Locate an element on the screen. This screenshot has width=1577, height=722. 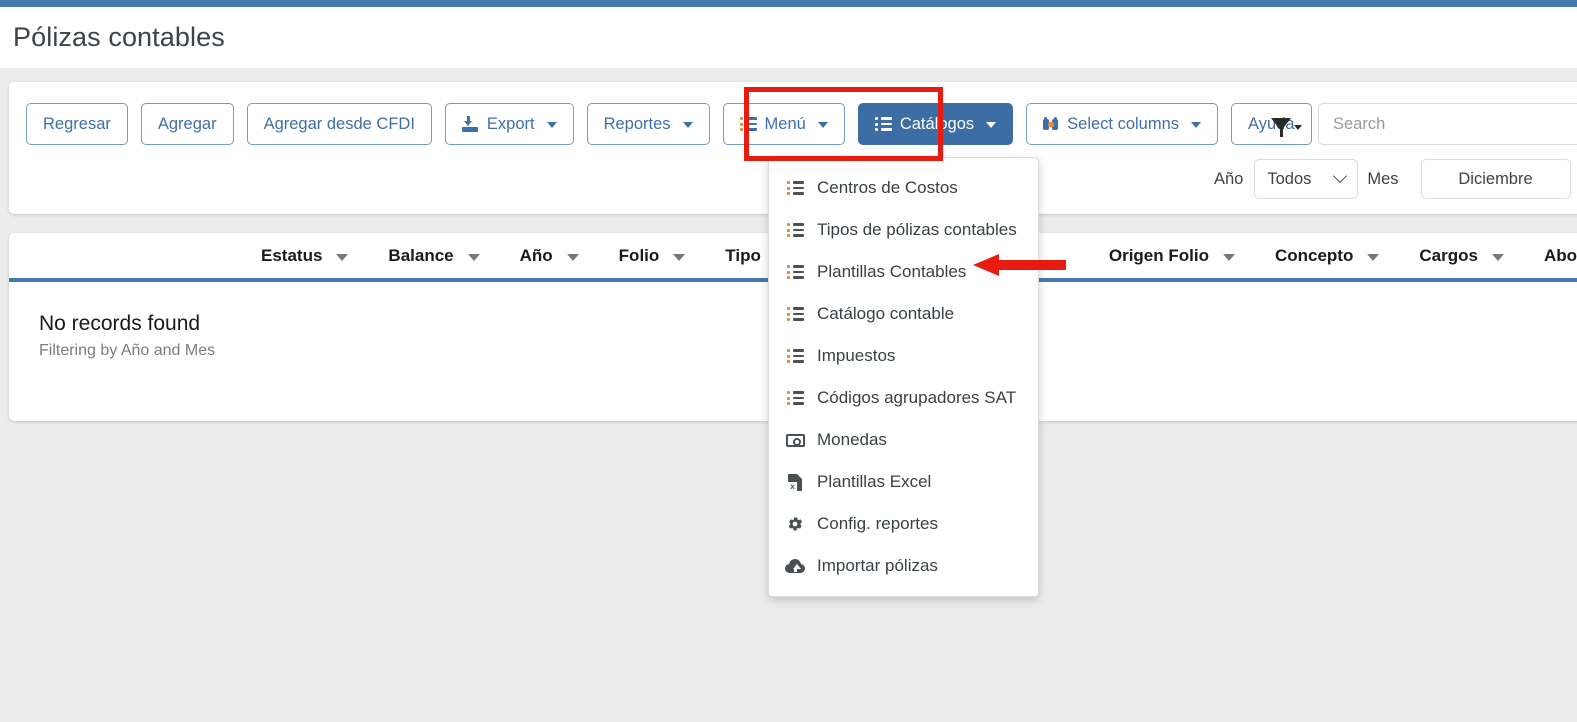
search-input is located at coordinates (1447, 124).